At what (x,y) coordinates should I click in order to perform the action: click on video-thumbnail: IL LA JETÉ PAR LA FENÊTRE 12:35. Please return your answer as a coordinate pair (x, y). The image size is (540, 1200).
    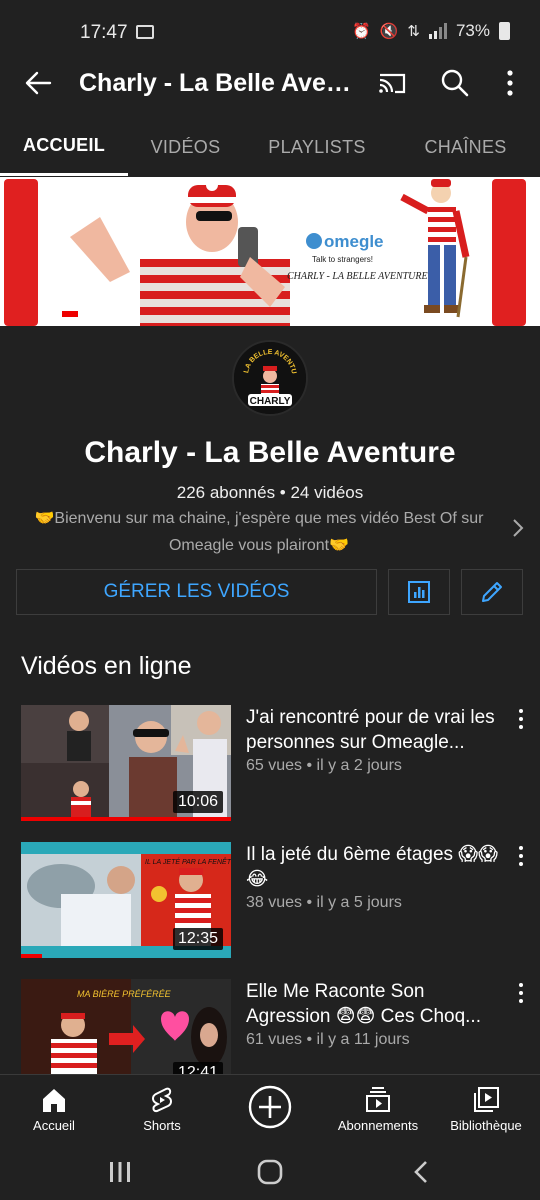
    Looking at the image, I should click on (126, 900).